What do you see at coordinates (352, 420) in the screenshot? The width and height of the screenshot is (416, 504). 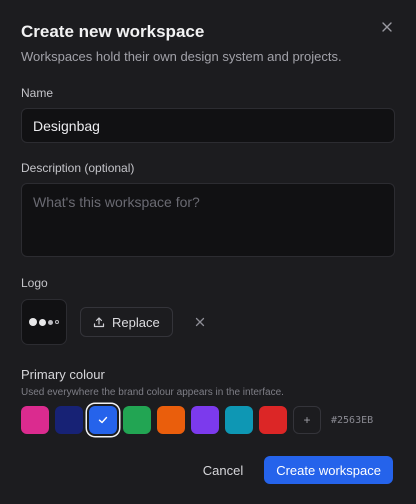 I see `hex-value: #2563EB` at bounding box center [352, 420].